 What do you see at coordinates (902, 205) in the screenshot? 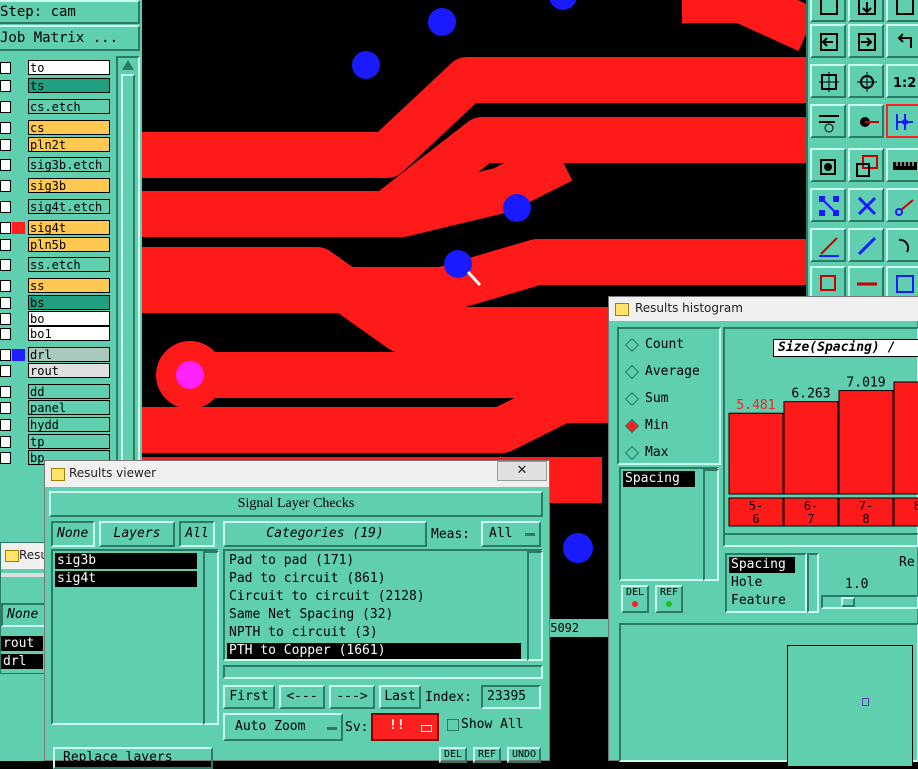
I see `route-icon` at bounding box center [902, 205].